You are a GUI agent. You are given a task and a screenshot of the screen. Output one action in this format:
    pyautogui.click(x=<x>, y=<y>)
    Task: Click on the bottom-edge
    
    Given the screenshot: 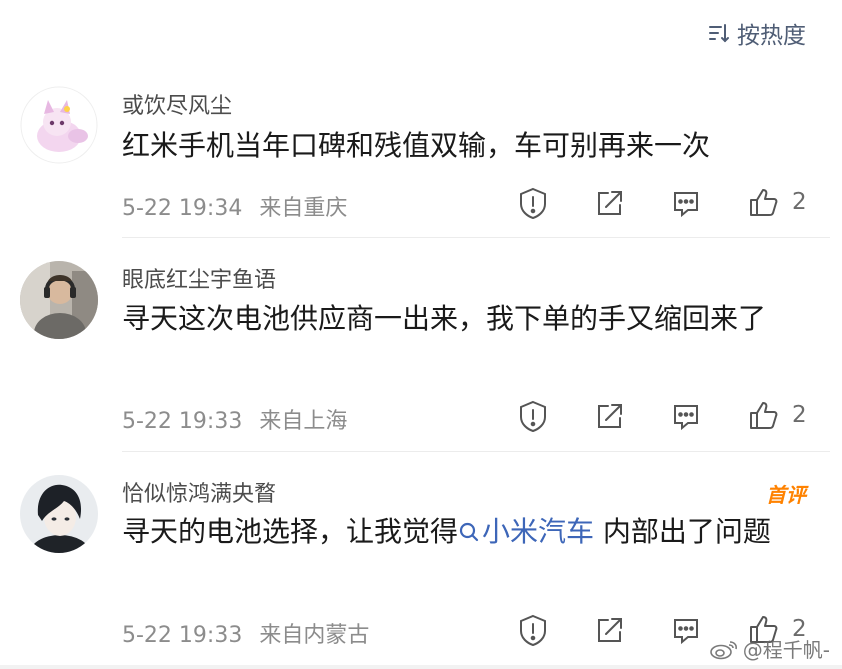 What is the action you would take?
    pyautogui.click(x=421, y=667)
    